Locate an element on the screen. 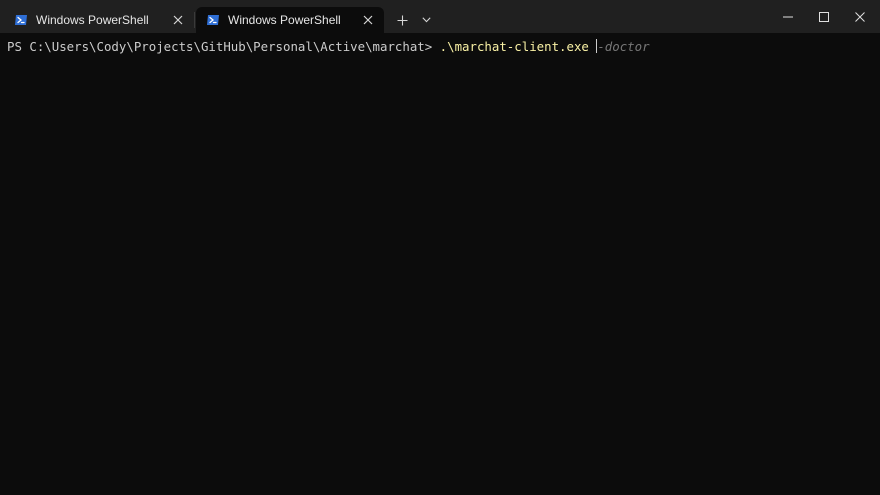 This screenshot has width=880, height=495. maximize-button is located at coordinates (824, 16).